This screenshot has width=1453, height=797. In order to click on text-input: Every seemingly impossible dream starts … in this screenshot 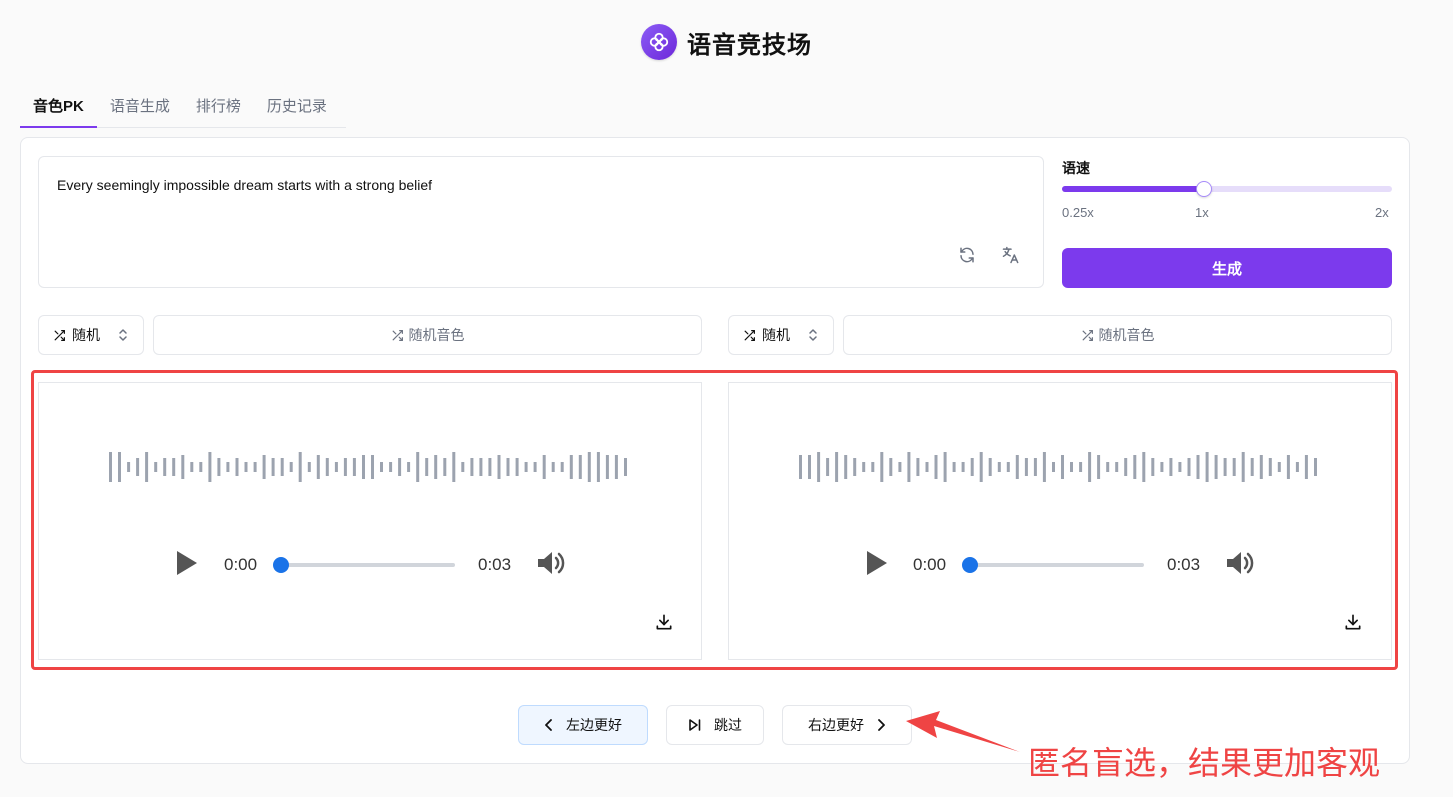, I will do `click(541, 222)`.